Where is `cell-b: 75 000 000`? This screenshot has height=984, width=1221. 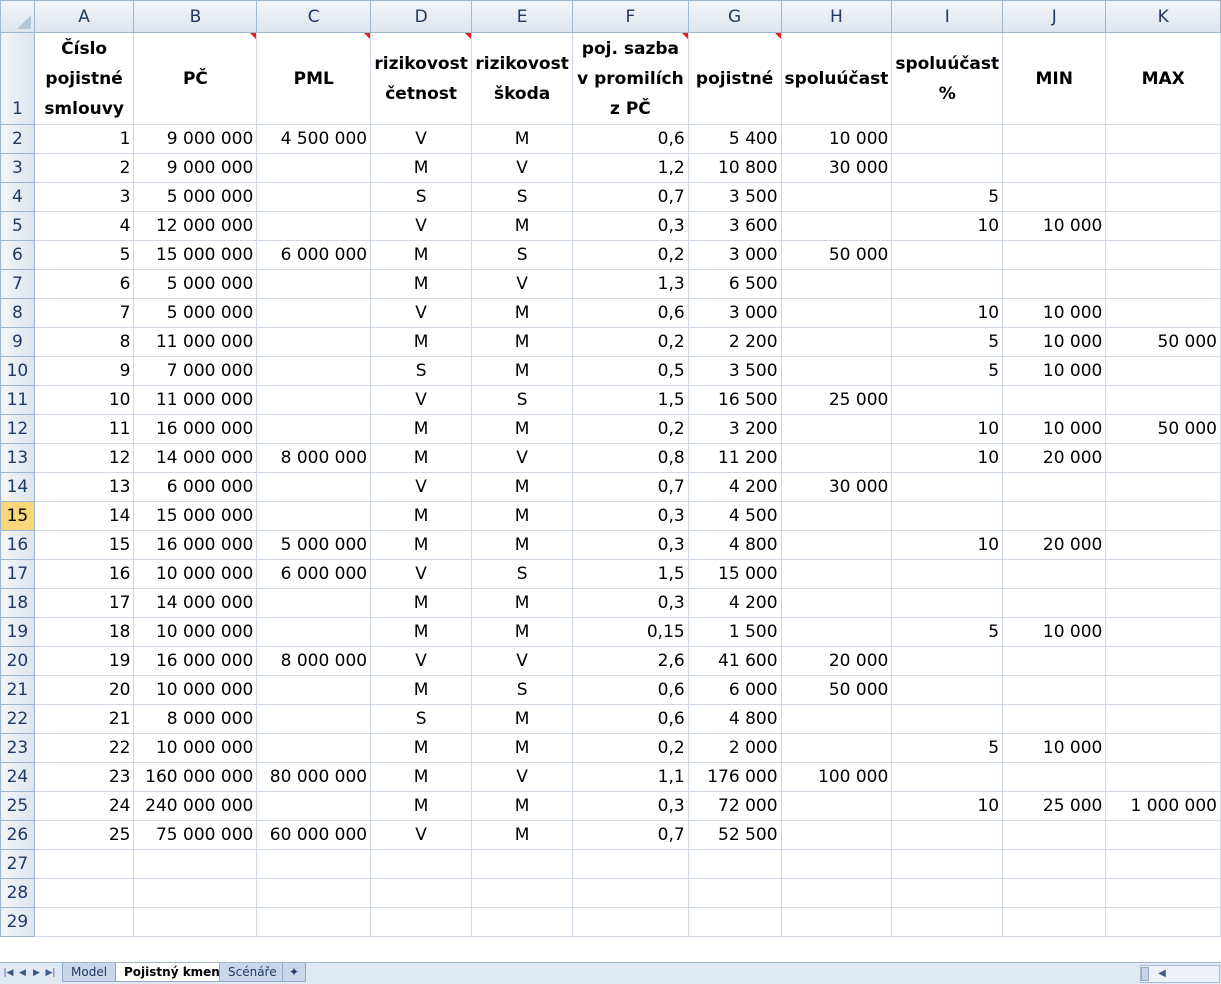 cell-b: 75 000 000 is located at coordinates (195, 835).